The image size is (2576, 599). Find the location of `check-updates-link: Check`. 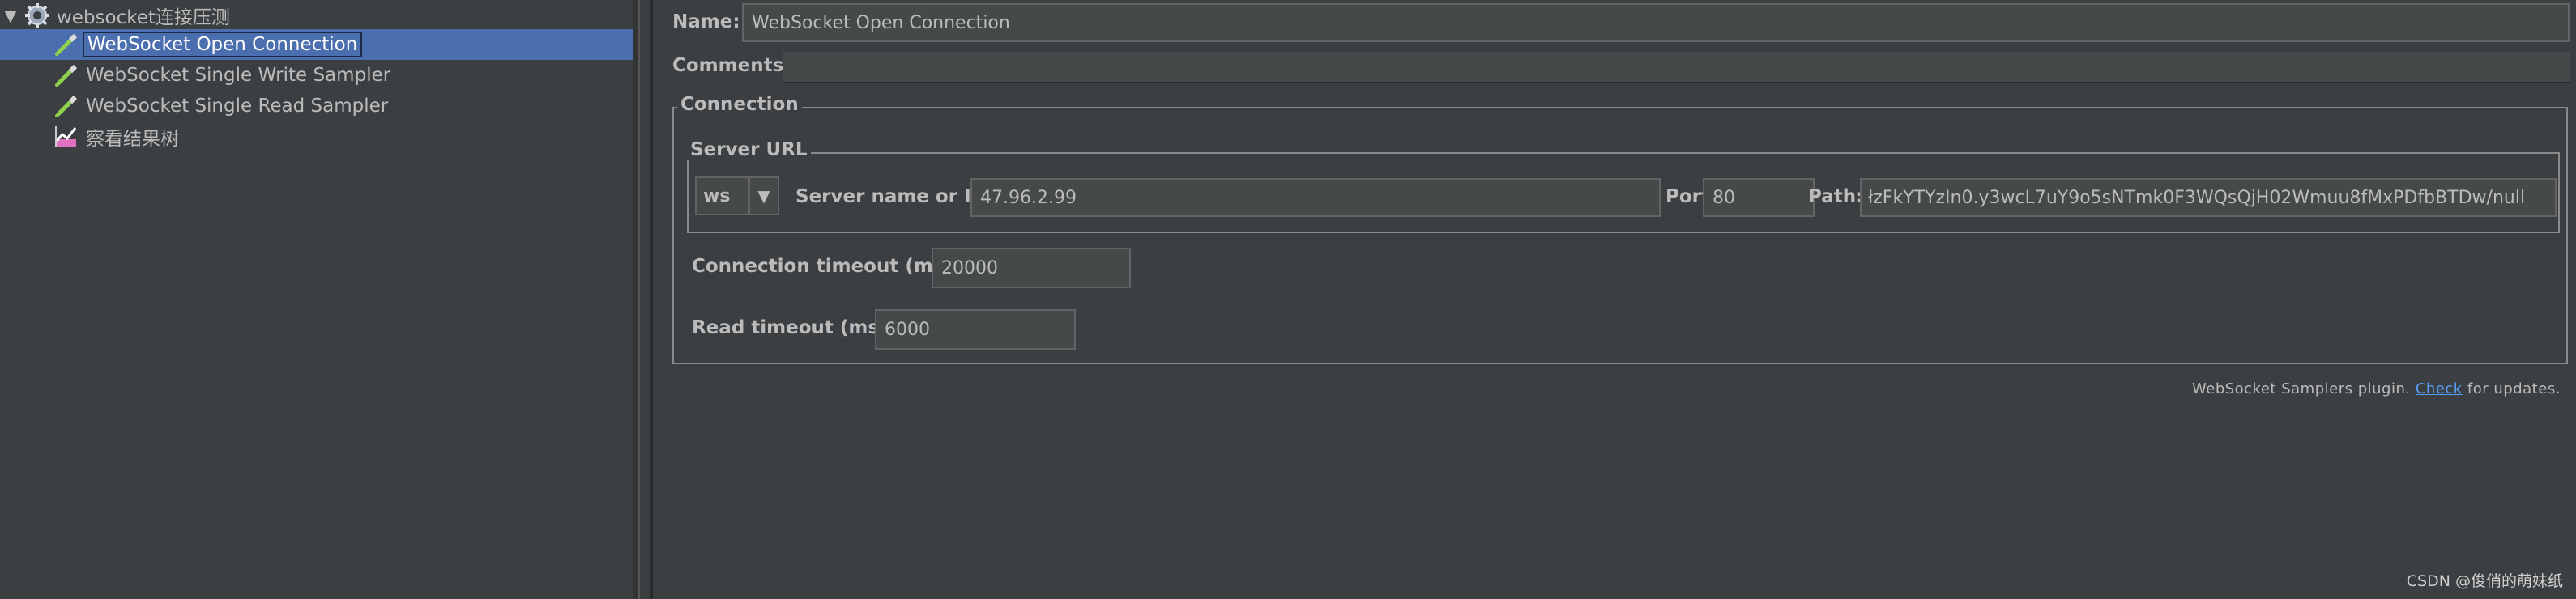

check-updates-link: Check is located at coordinates (2440, 388).